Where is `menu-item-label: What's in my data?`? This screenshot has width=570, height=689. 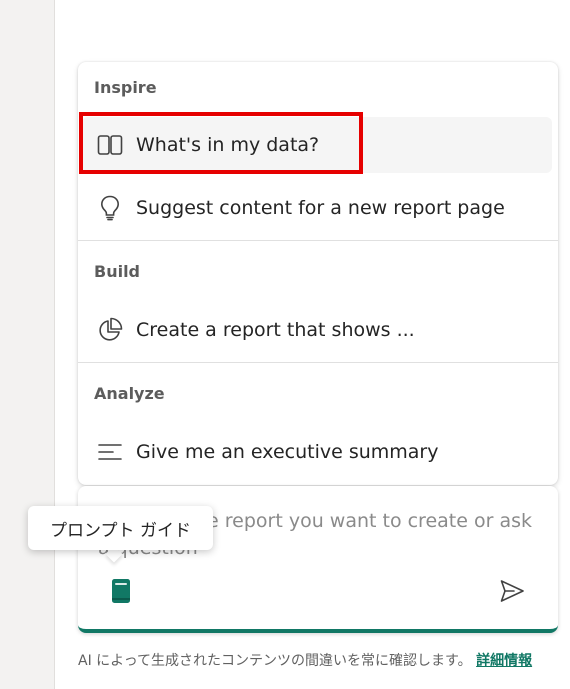
menu-item-label: What's in my data? is located at coordinates (228, 145).